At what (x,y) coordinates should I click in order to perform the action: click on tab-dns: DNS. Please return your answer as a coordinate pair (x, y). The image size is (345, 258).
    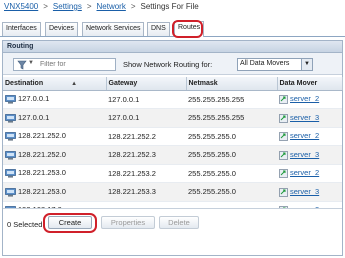
    Looking at the image, I should click on (158, 29).